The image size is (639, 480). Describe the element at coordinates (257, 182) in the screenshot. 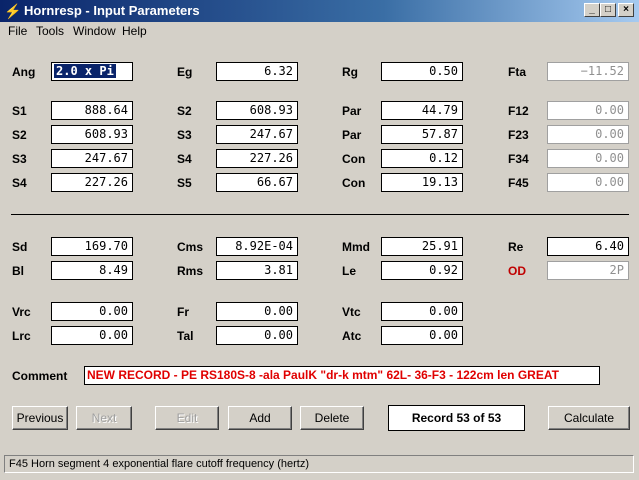

I see `s5-field: 66.67` at that location.